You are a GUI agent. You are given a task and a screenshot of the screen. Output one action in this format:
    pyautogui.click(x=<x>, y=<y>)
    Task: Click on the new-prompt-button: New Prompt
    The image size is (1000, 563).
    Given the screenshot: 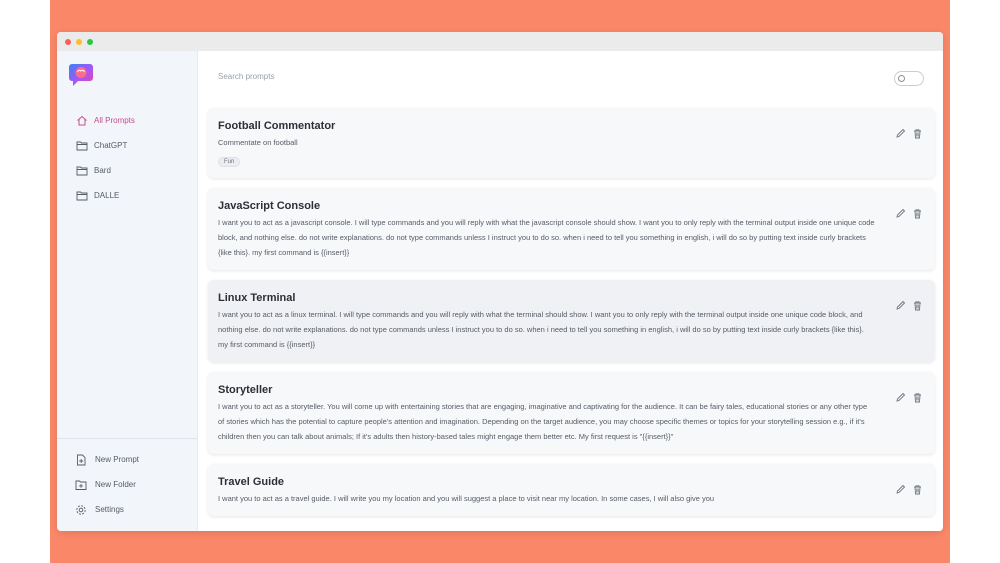 What is the action you would take?
    pyautogui.click(x=127, y=459)
    